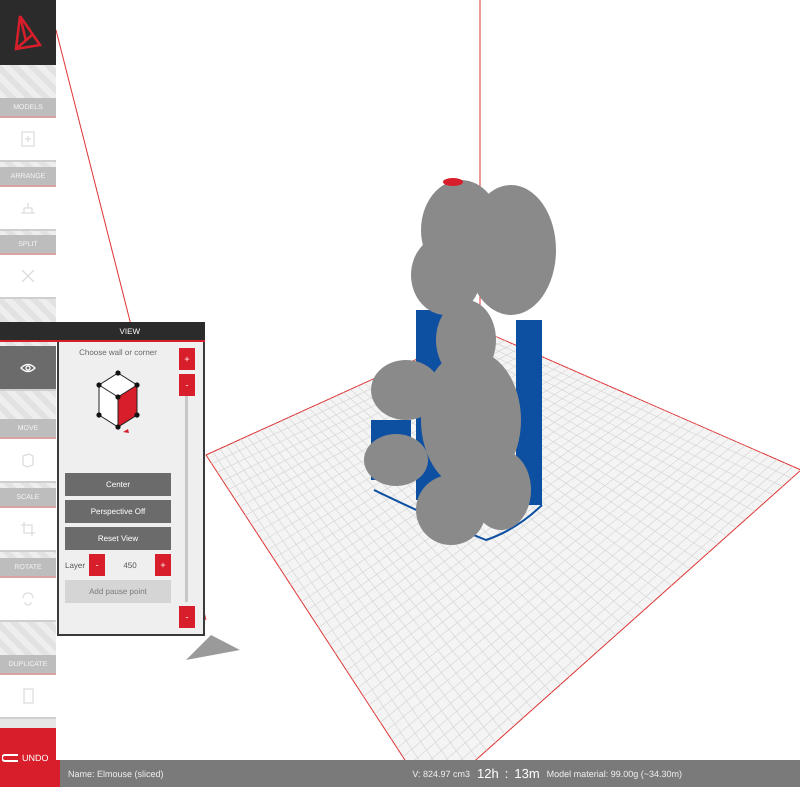 This screenshot has width=800, height=800. What do you see at coordinates (187, 488) in the screenshot?
I see `layer-slider-track: -` at bounding box center [187, 488].